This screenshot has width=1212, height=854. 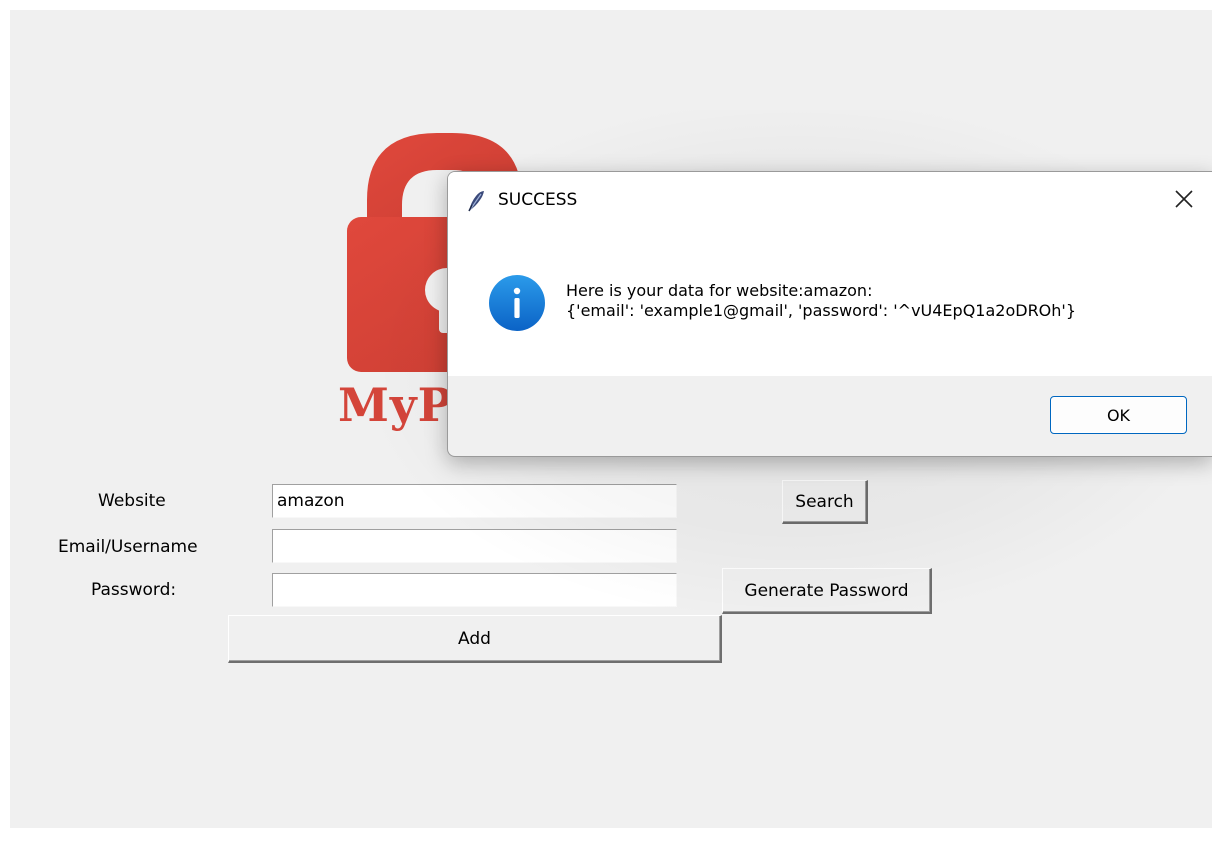 What do you see at coordinates (132, 501) in the screenshot?
I see `website-label: Website` at bounding box center [132, 501].